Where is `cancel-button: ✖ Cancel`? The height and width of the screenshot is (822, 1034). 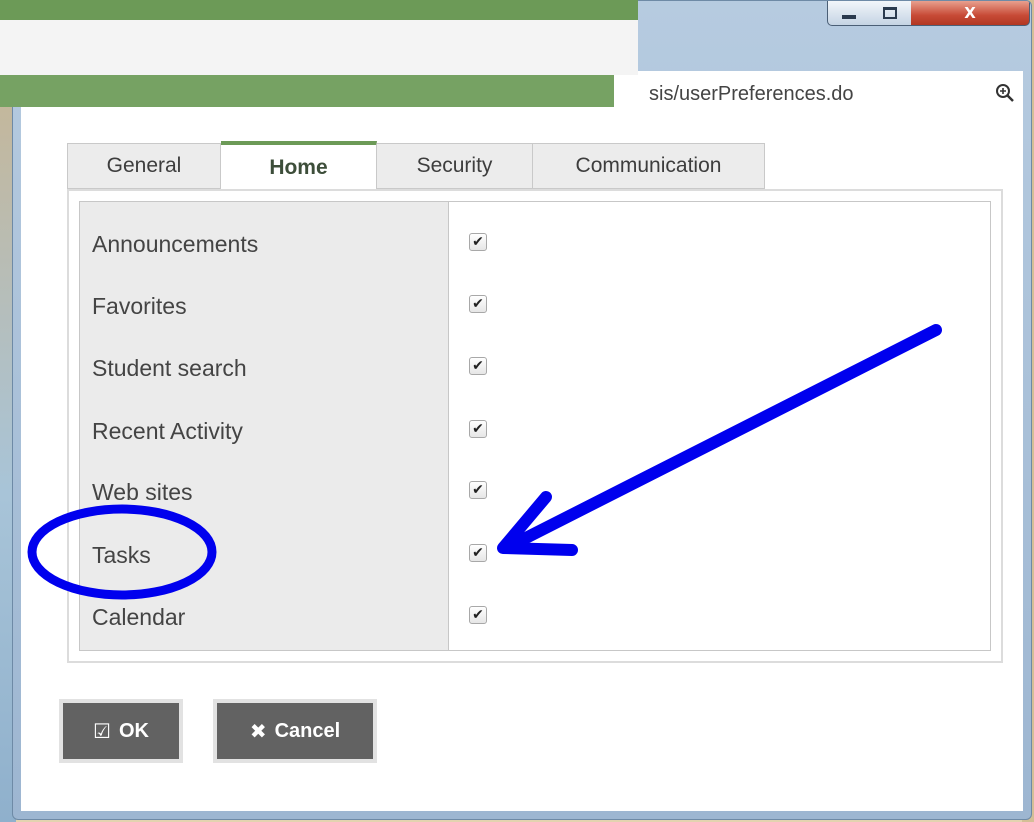
cancel-button: ✖ Cancel is located at coordinates (295, 731).